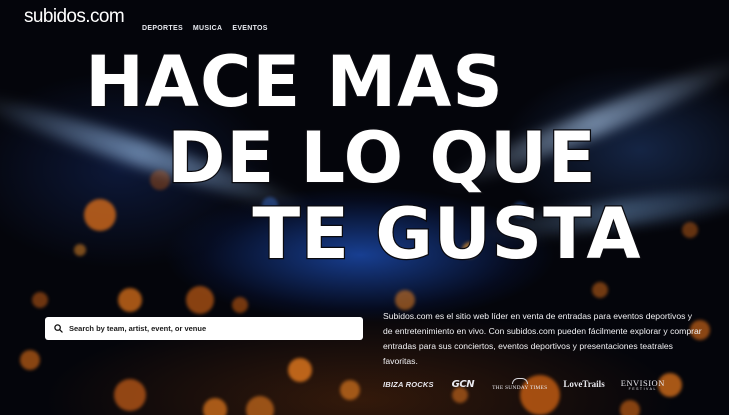 The image size is (729, 415). Describe the element at coordinates (520, 387) in the screenshot. I see `sunday-times-text: THE SUNDAY TIMES` at that location.